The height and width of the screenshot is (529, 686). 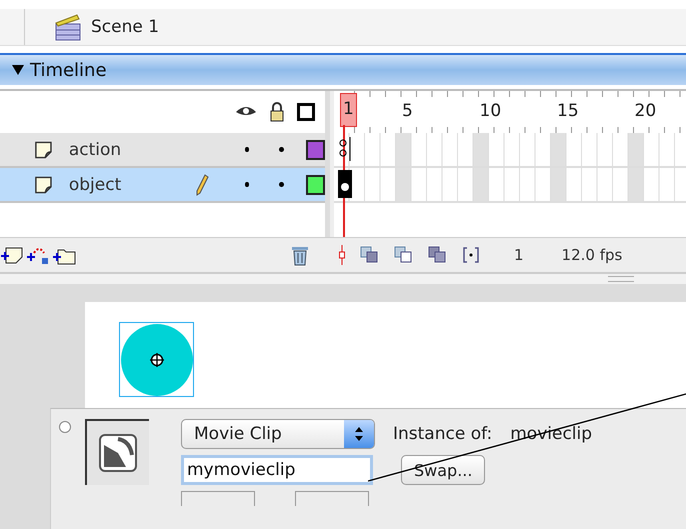 I want to click on frame-rate: 12.0 fps, so click(x=592, y=255).